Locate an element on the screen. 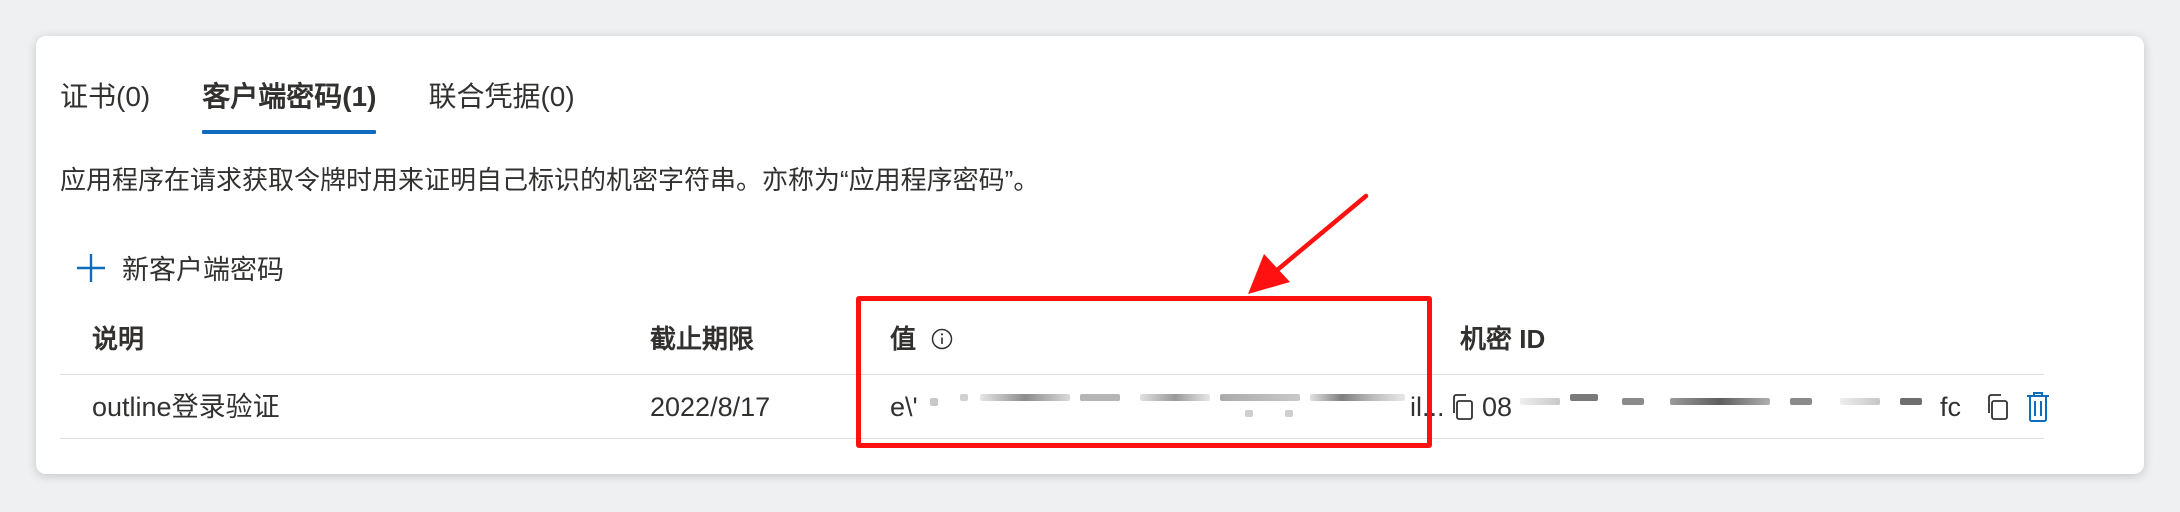 The width and height of the screenshot is (2180, 512). row-expires: 2022/8/17 is located at coordinates (710, 407).